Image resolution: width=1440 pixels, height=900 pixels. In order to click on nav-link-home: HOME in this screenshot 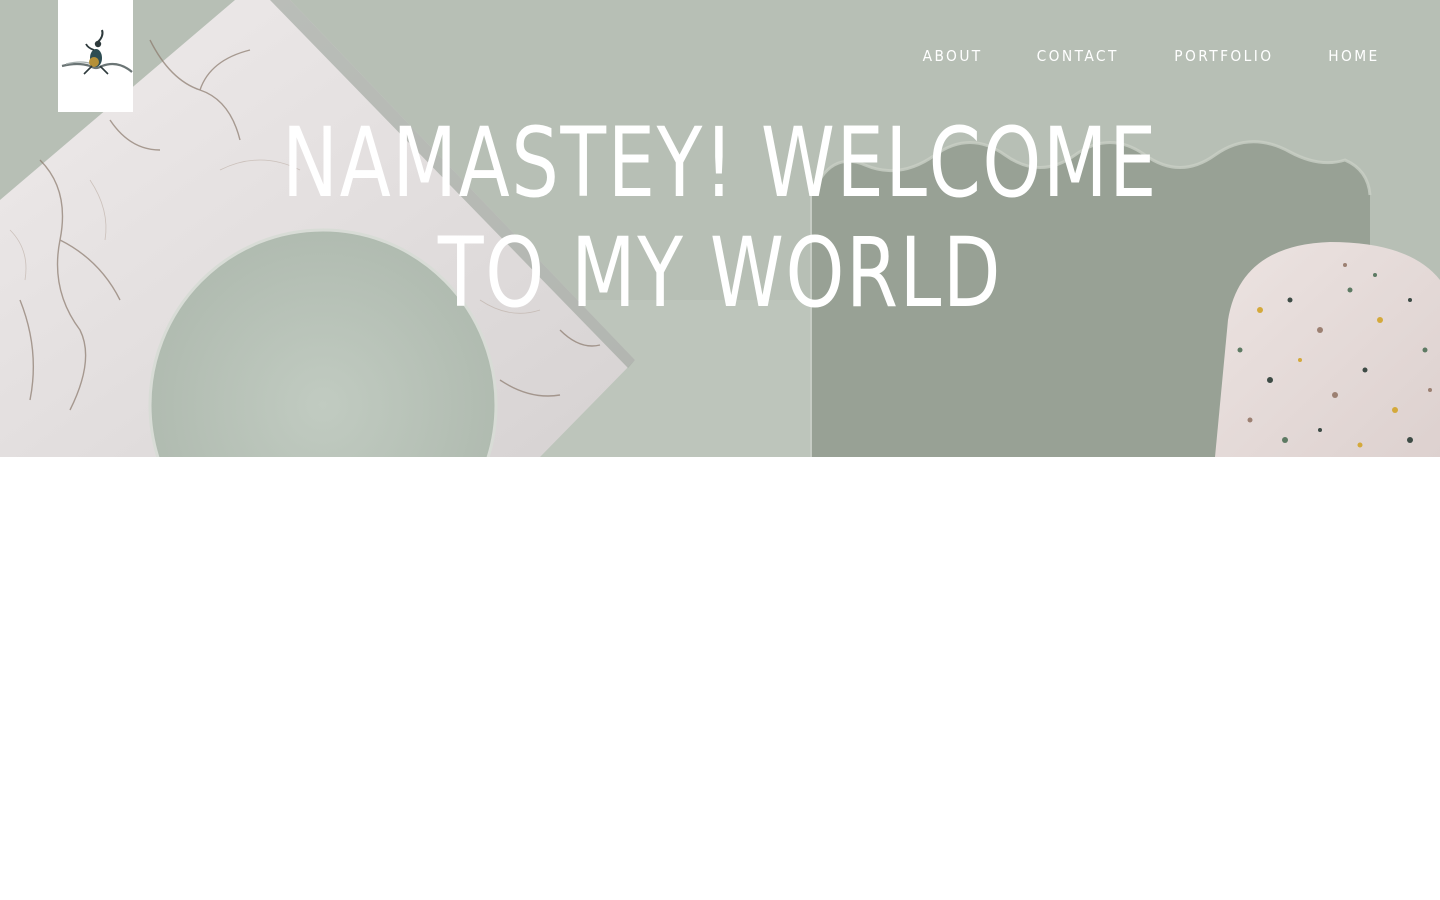, I will do `click(1353, 56)`.